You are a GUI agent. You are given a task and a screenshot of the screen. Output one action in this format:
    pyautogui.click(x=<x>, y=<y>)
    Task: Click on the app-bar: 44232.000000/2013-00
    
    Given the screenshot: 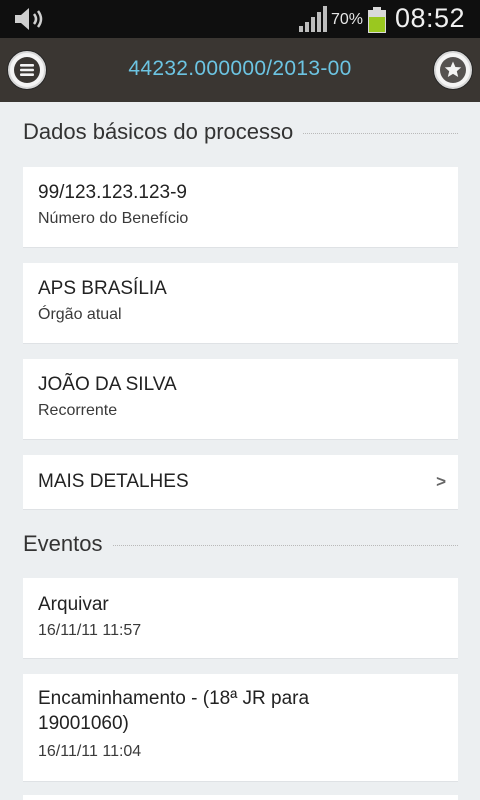 What is the action you would take?
    pyautogui.click(x=240, y=70)
    